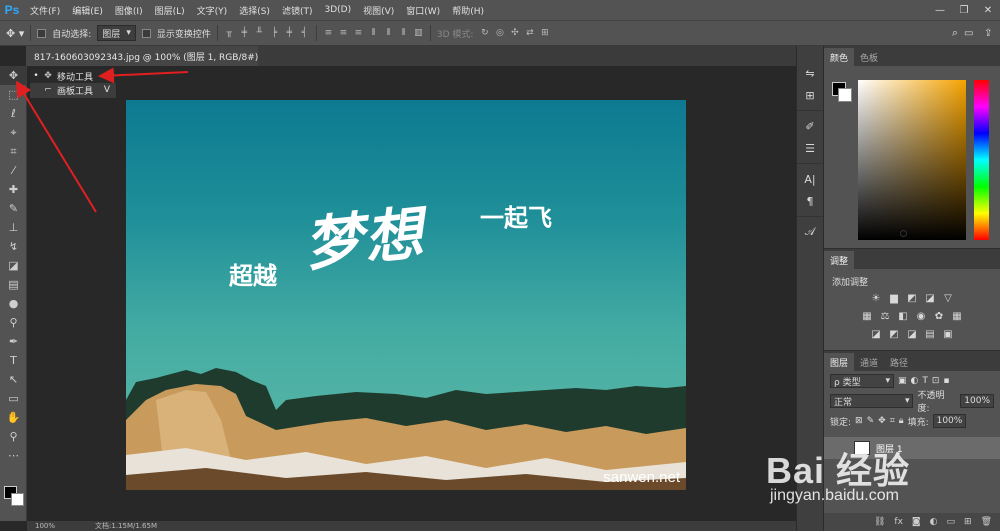  What do you see at coordinates (42, 33) in the screenshot?
I see `auto-select-checkbox` at bounding box center [42, 33].